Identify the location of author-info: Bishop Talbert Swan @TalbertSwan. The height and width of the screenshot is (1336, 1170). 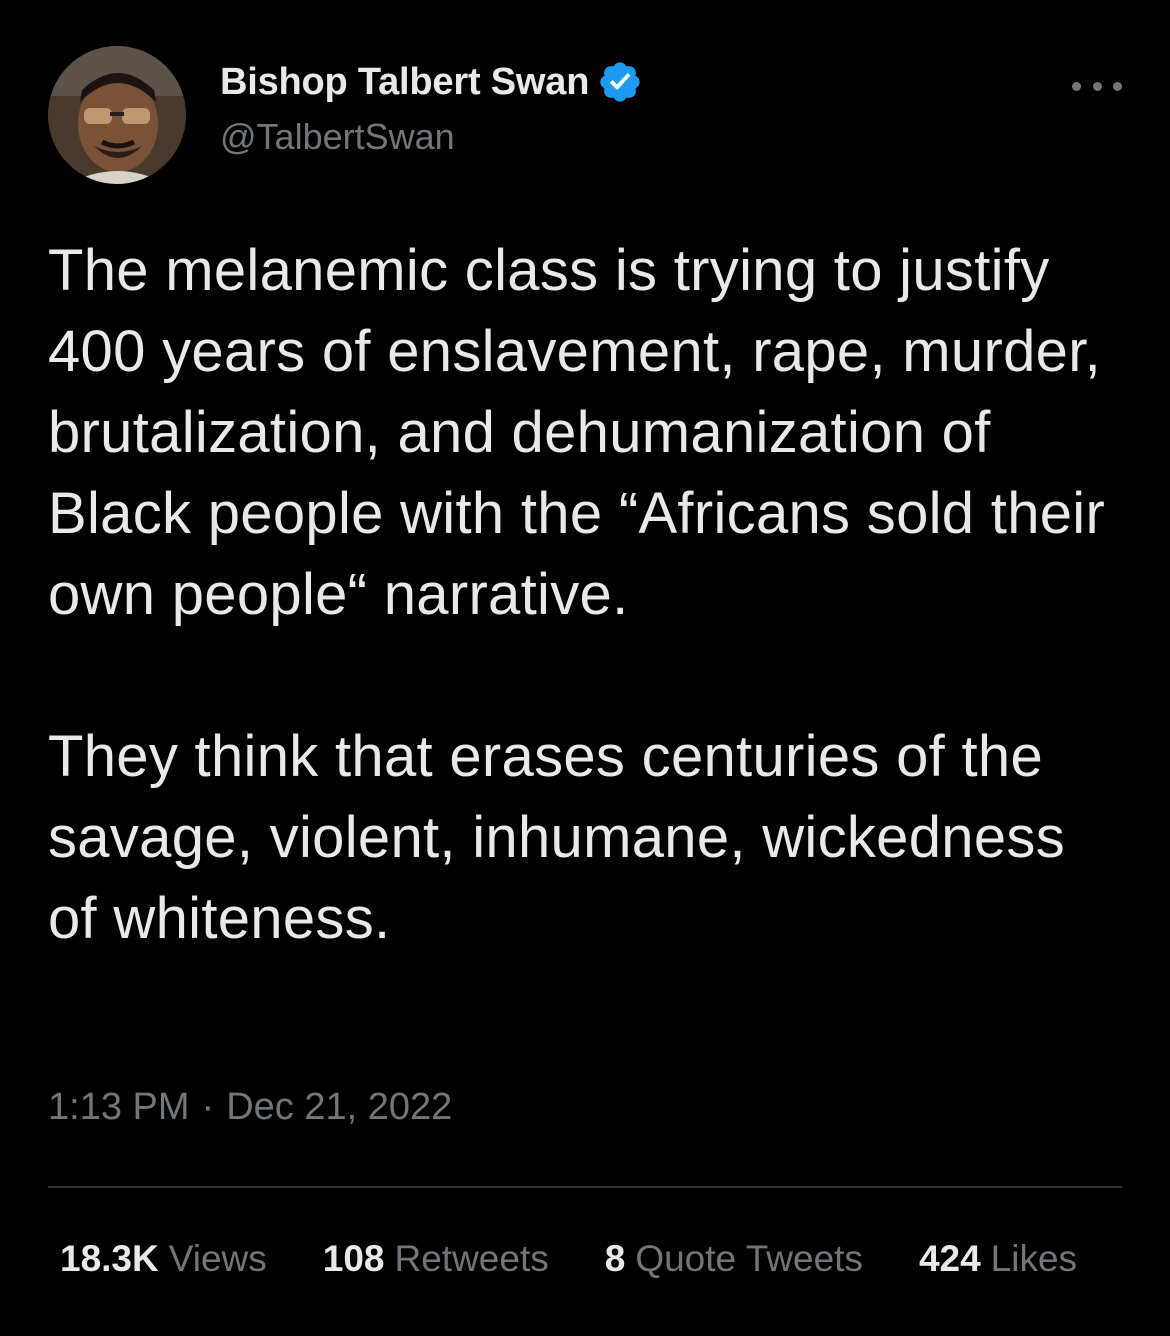
(431, 108).